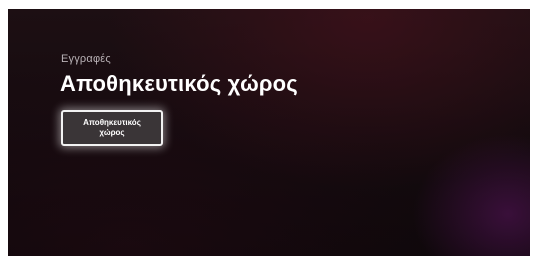  I want to click on storage-tile-button: Αποθηκευτικός χώρος, so click(112, 128).